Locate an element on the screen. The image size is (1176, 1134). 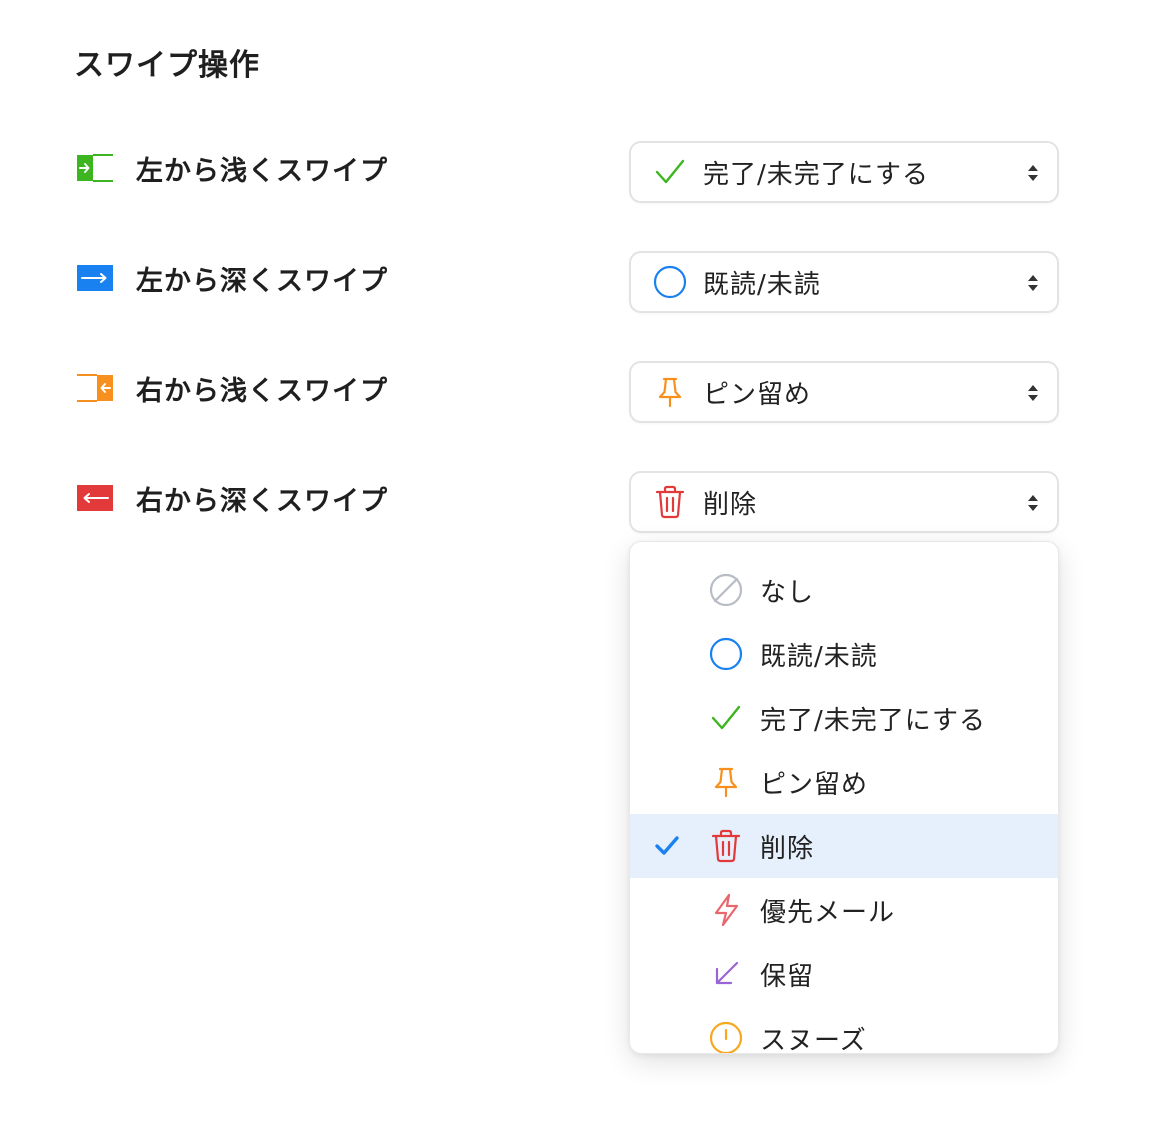
swipe-action-select-right-short: ピン留め is located at coordinates (844, 392).